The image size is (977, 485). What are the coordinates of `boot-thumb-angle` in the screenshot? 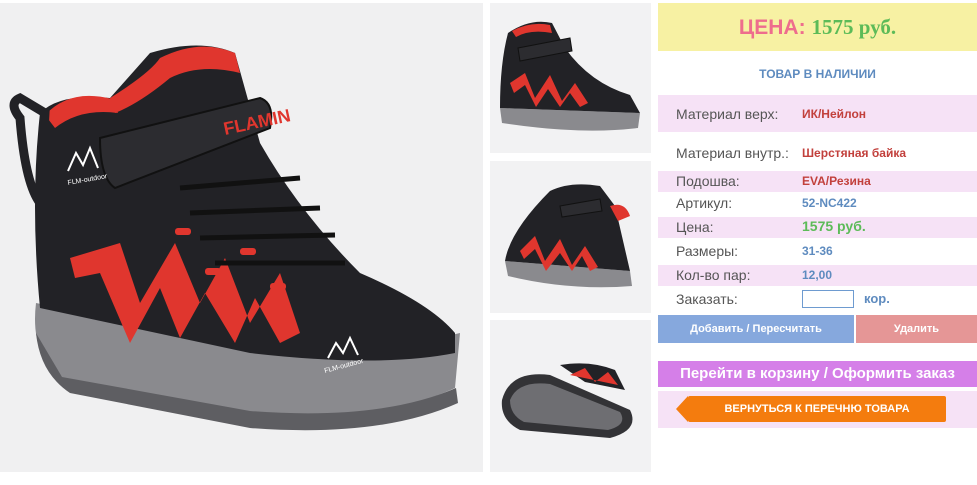 It's located at (568, 236).